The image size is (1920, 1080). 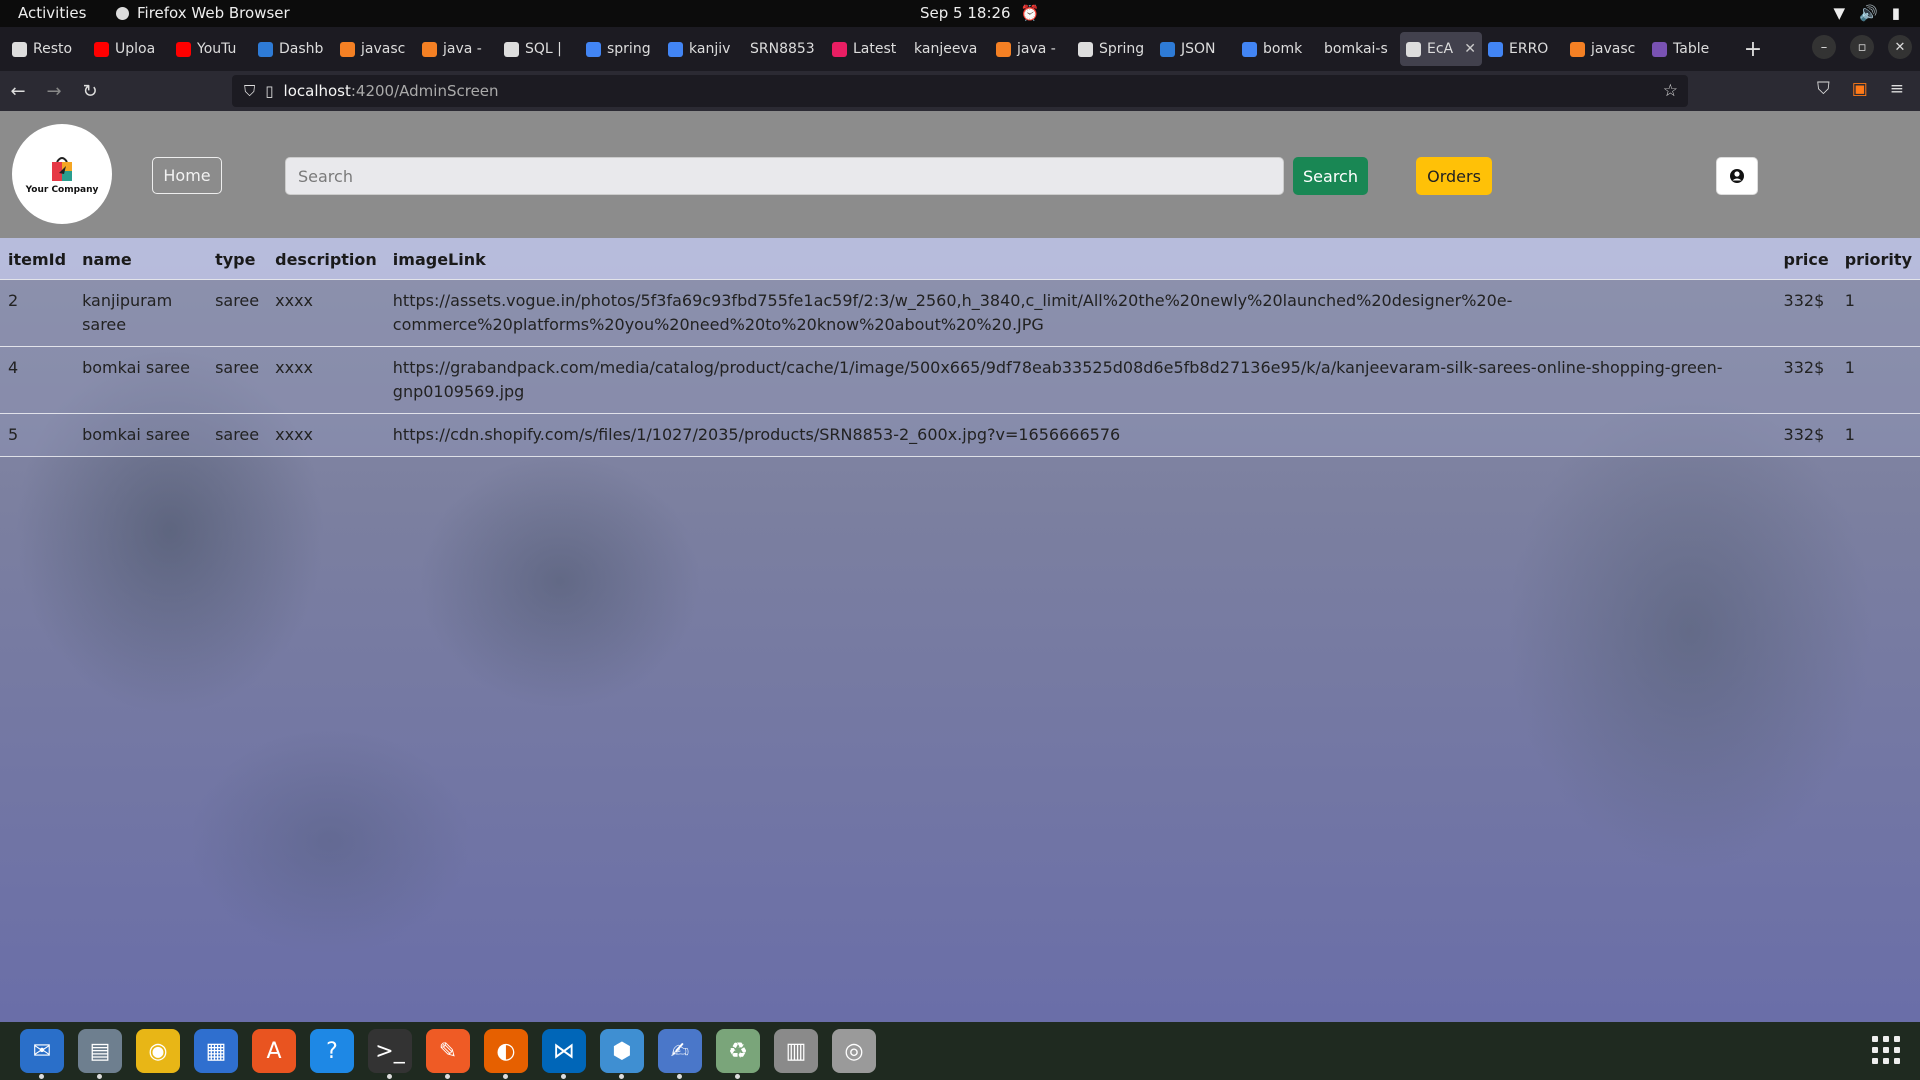 What do you see at coordinates (949, 49) in the screenshot?
I see `browser-tab: kanjeeva` at bounding box center [949, 49].